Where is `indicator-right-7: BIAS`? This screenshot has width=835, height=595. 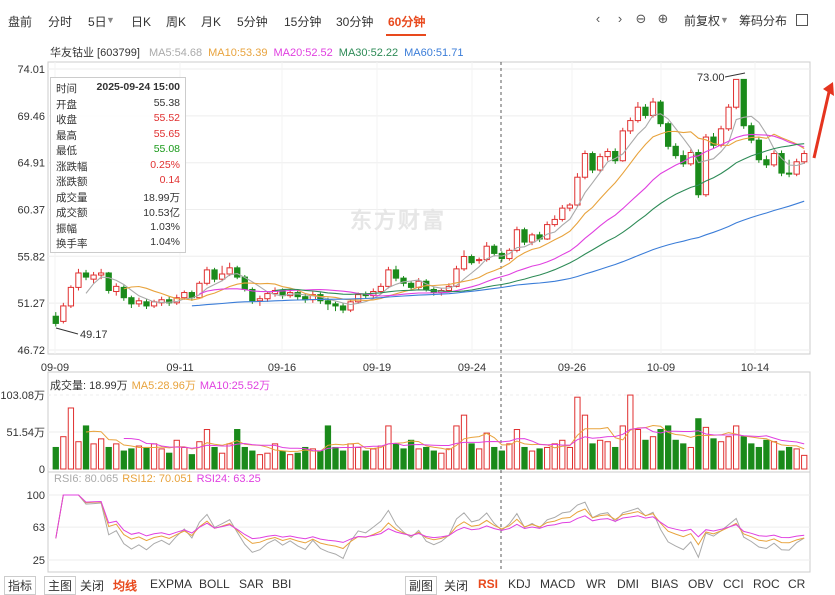
indicator-right-7: BIAS is located at coordinates (664, 584).